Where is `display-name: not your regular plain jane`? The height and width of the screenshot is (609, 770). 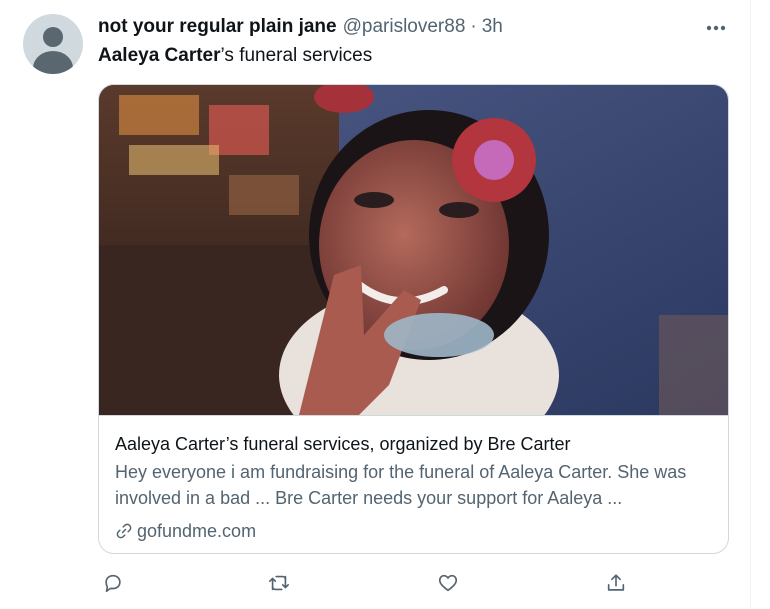 display-name: not your regular plain jane is located at coordinates (217, 27).